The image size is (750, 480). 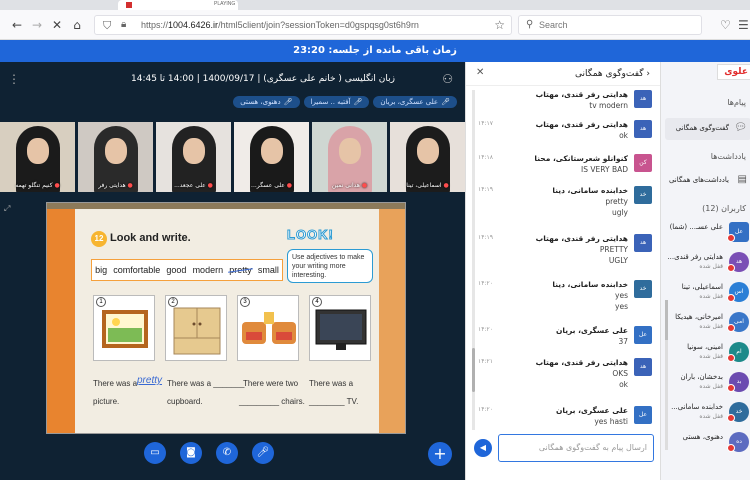 I want to click on notes-heading: یادداشت‌ها, so click(x=728, y=156).